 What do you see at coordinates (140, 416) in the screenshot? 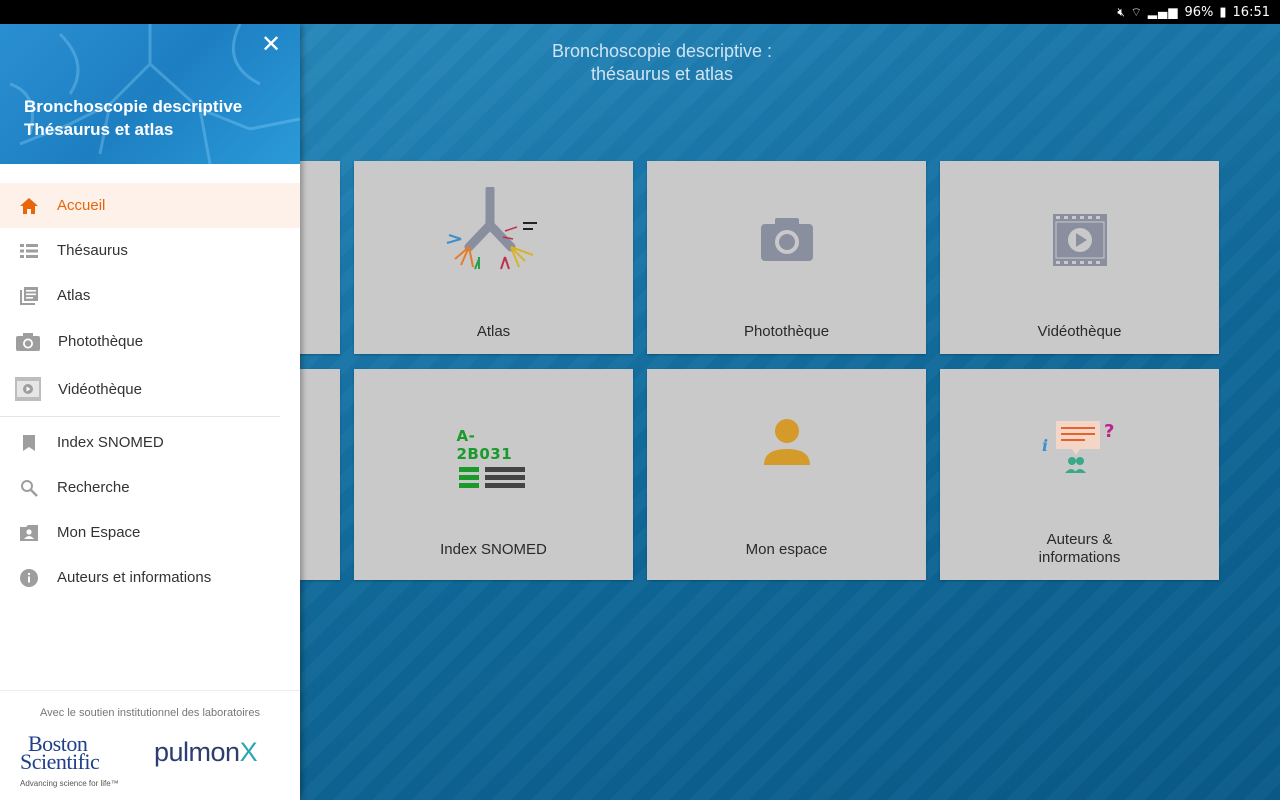
I see `menu-divider` at bounding box center [140, 416].